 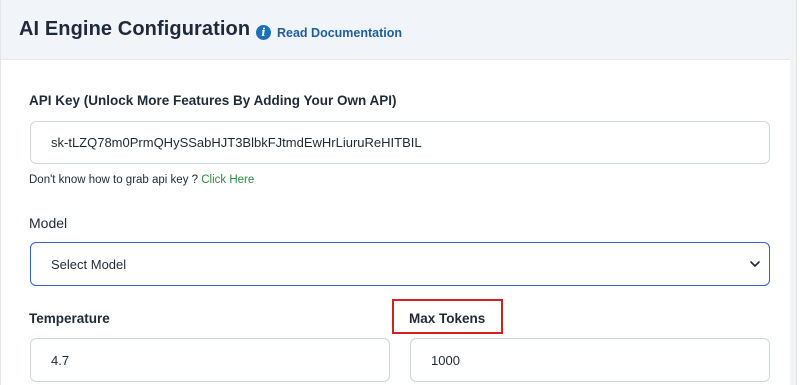 I want to click on max-tokens-input: 1000, so click(x=590, y=360).